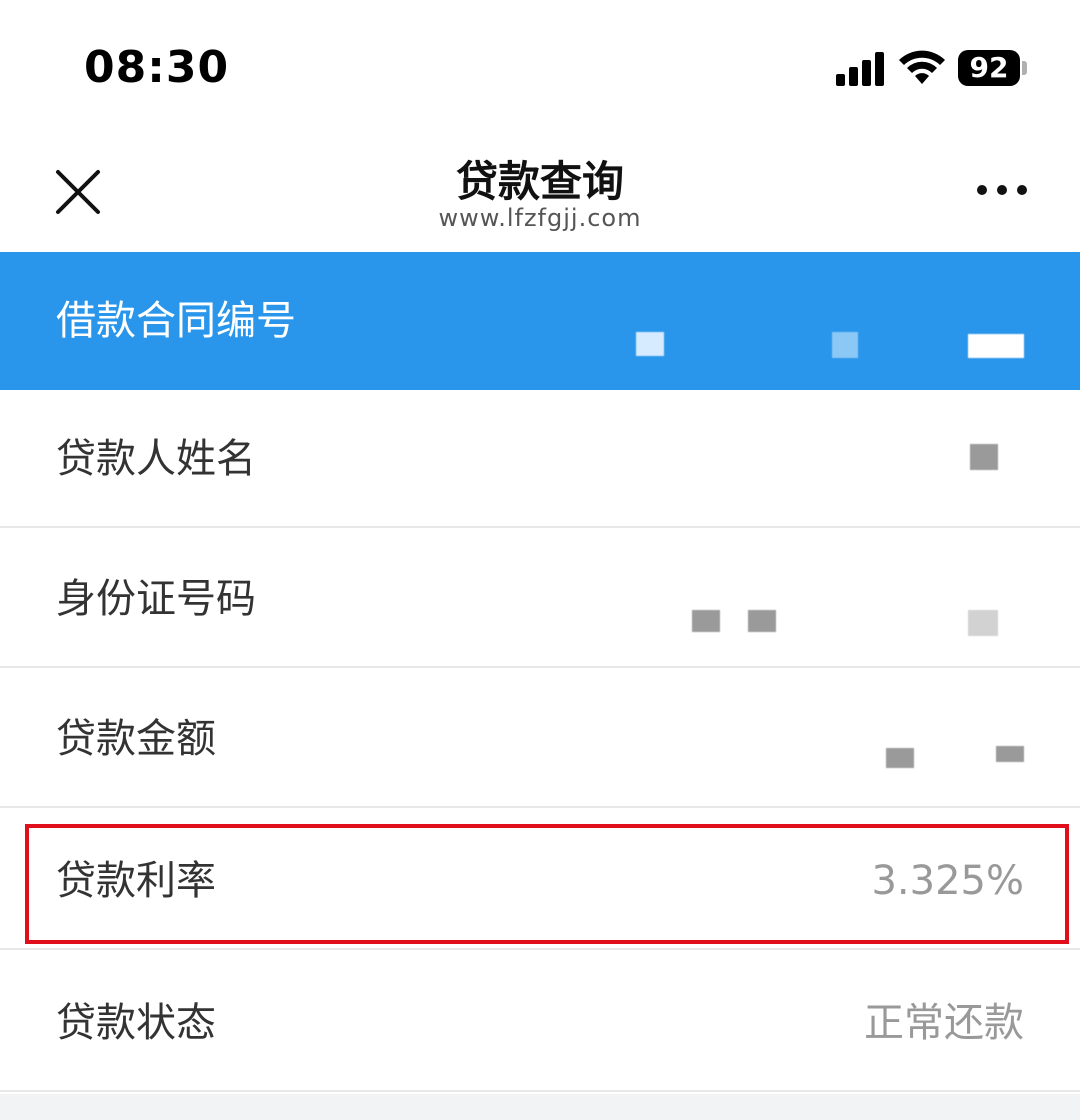 This screenshot has height=1120, width=1080. What do you see at coordinates (947, 881) in the screenshot?
I see `interest-rate-value: 3.325%` at bounding box center [947, 881].